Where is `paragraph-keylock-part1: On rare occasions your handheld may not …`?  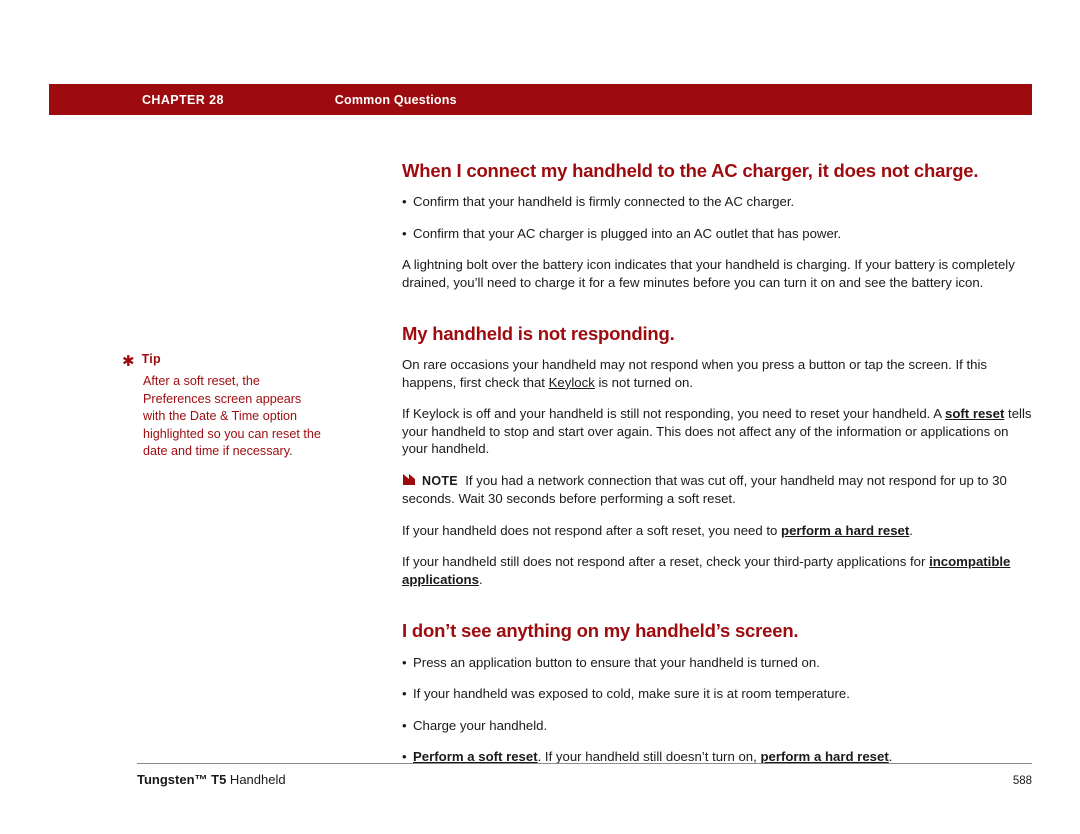
paragraph-keylock-part1: On rare occasions your handheld may not … is located at coordinates (694, 373).